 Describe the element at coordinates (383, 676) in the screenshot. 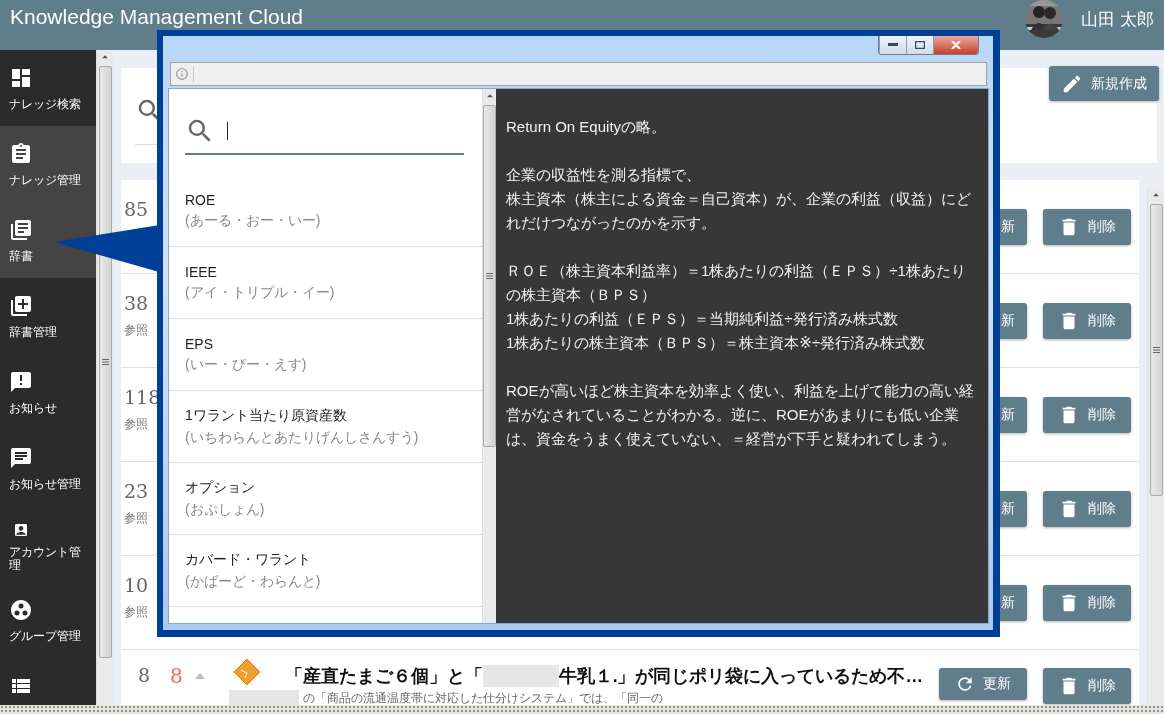

I see `article-title: 「産直たまご６個」と「` at that location.